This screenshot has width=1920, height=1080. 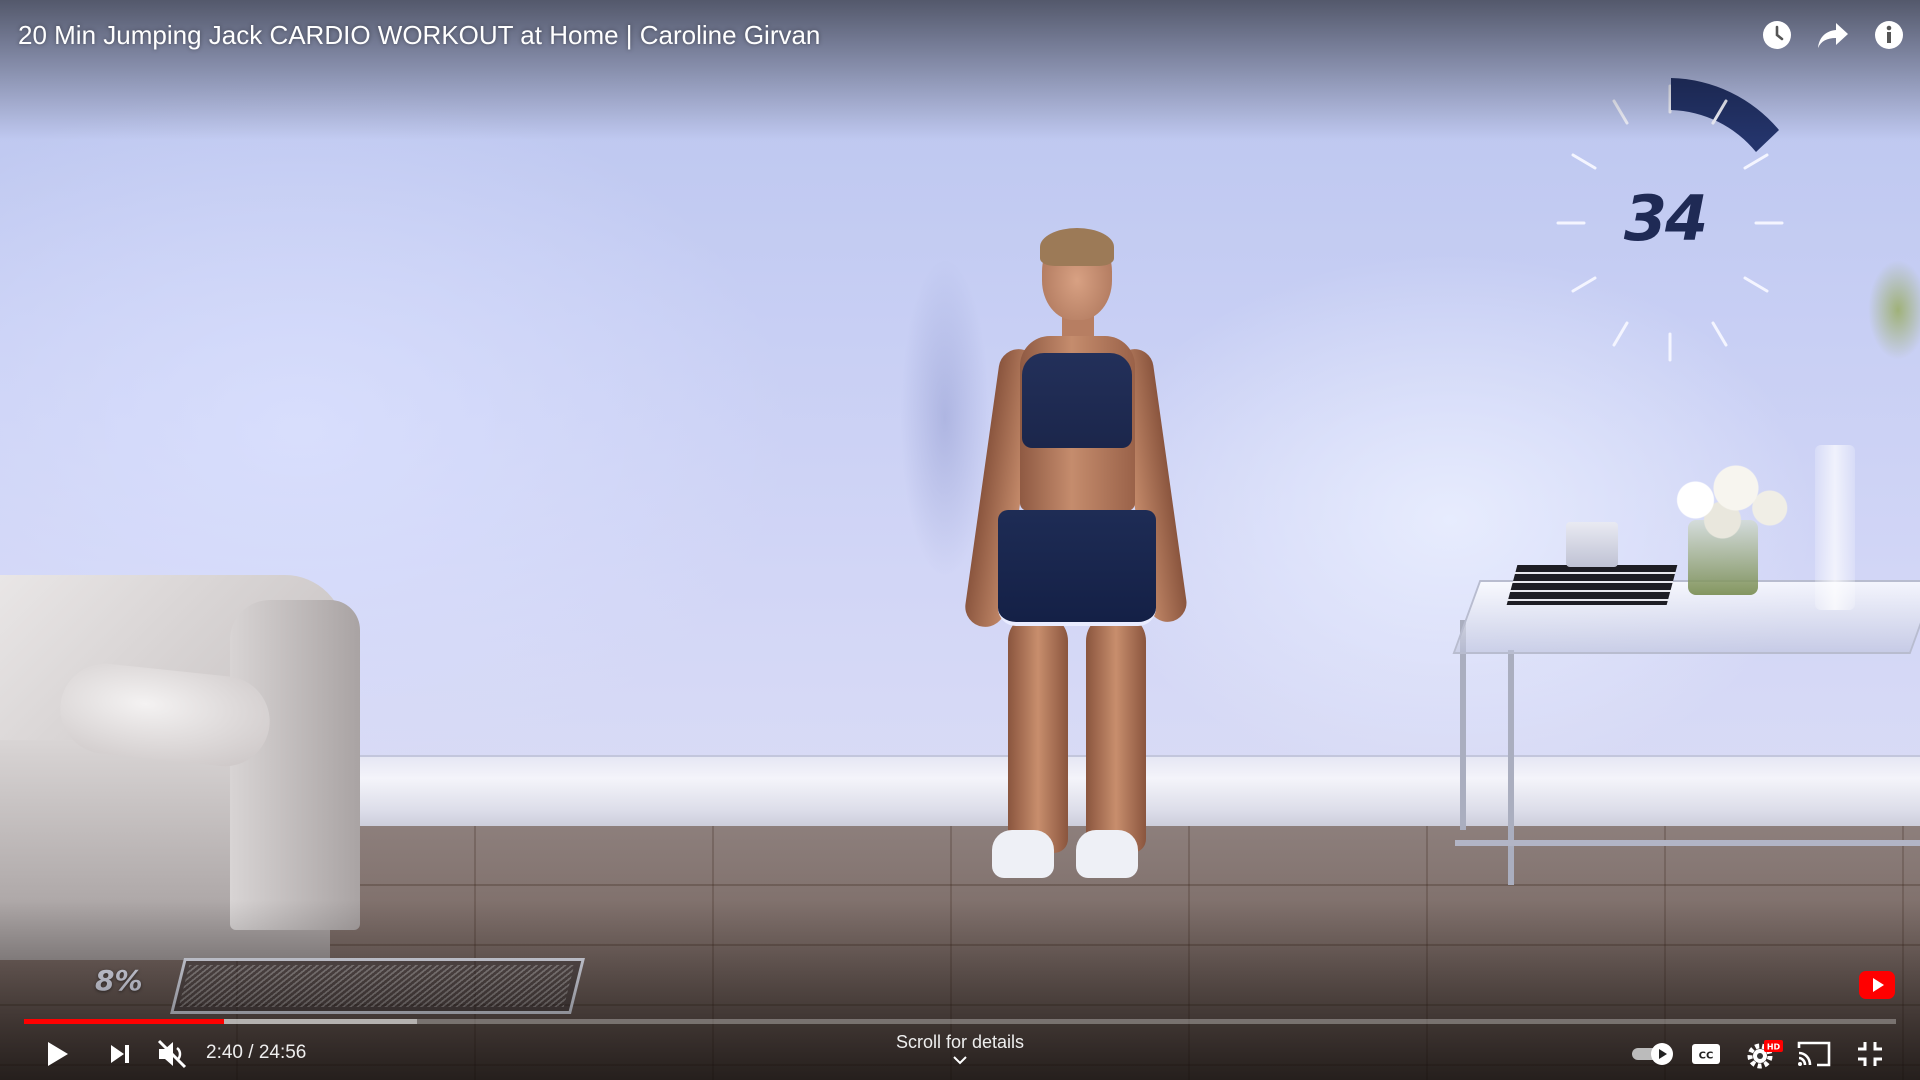 I want to click on gear-icon: HD, so click(x=1765, y=1054).